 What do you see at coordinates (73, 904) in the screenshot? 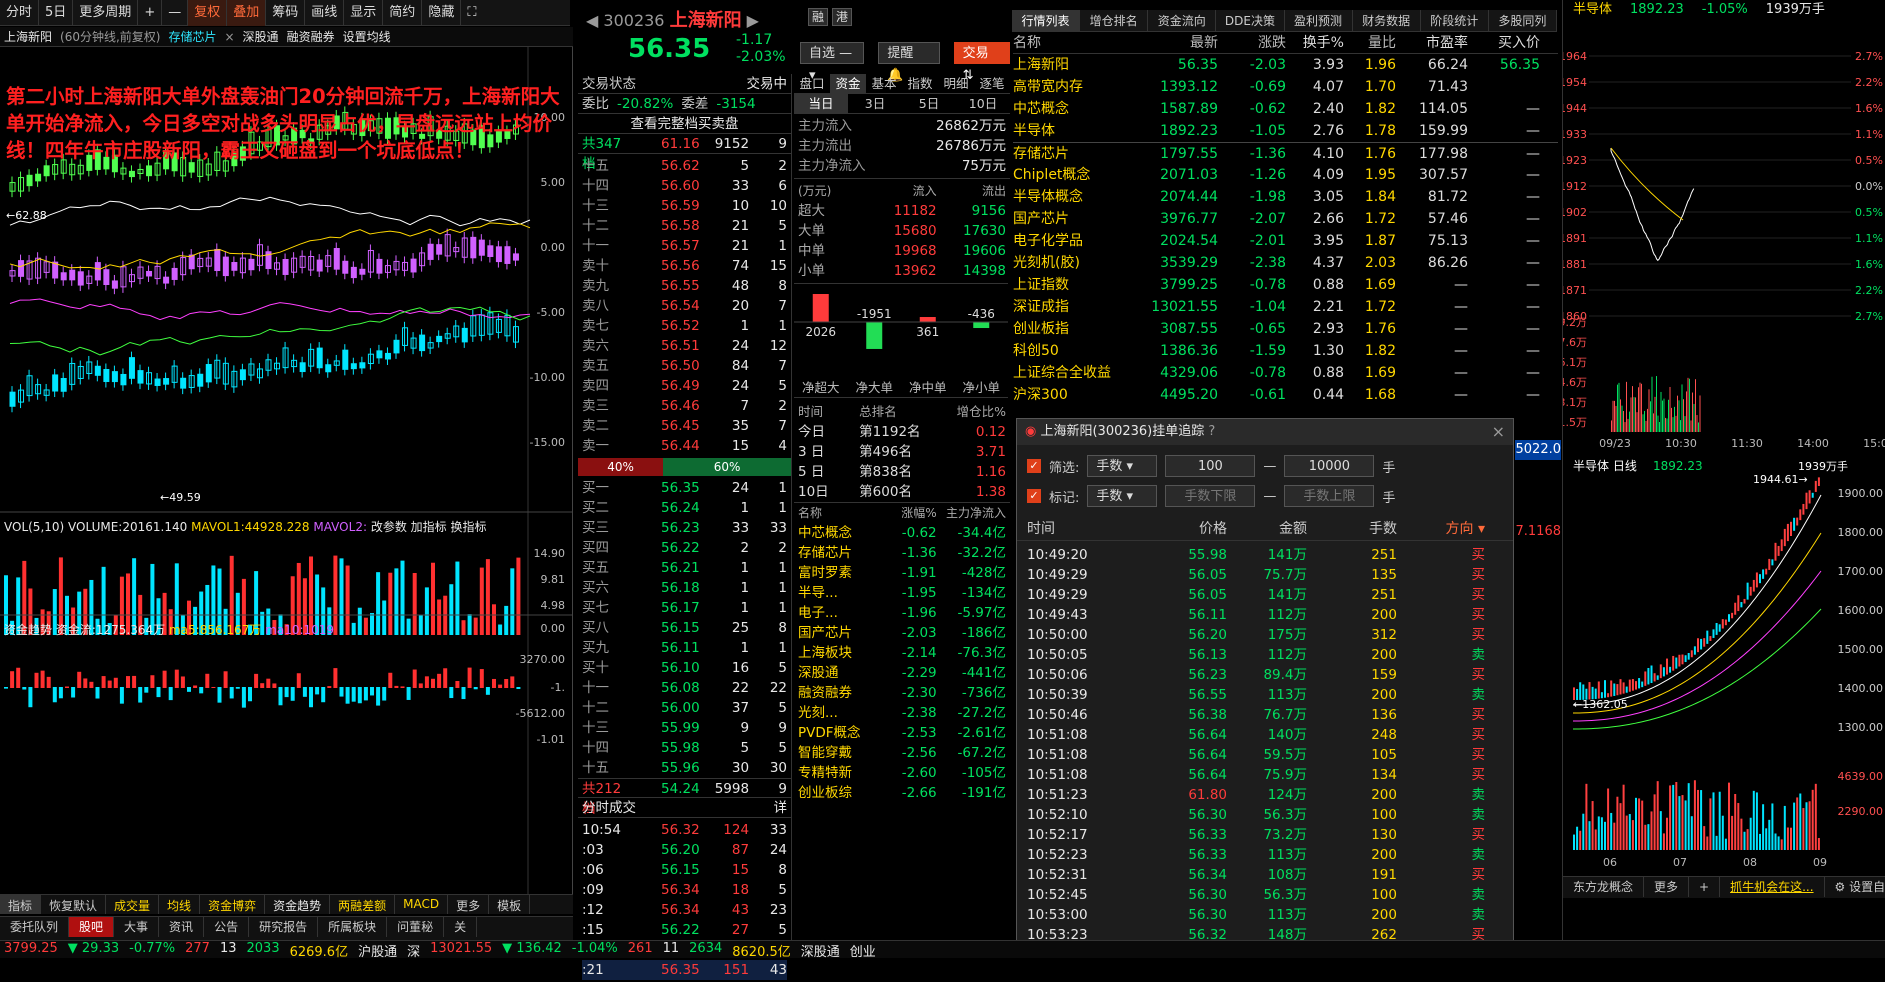
I see `tab-restore: 恢复默认` at bounding box center [73, 904].